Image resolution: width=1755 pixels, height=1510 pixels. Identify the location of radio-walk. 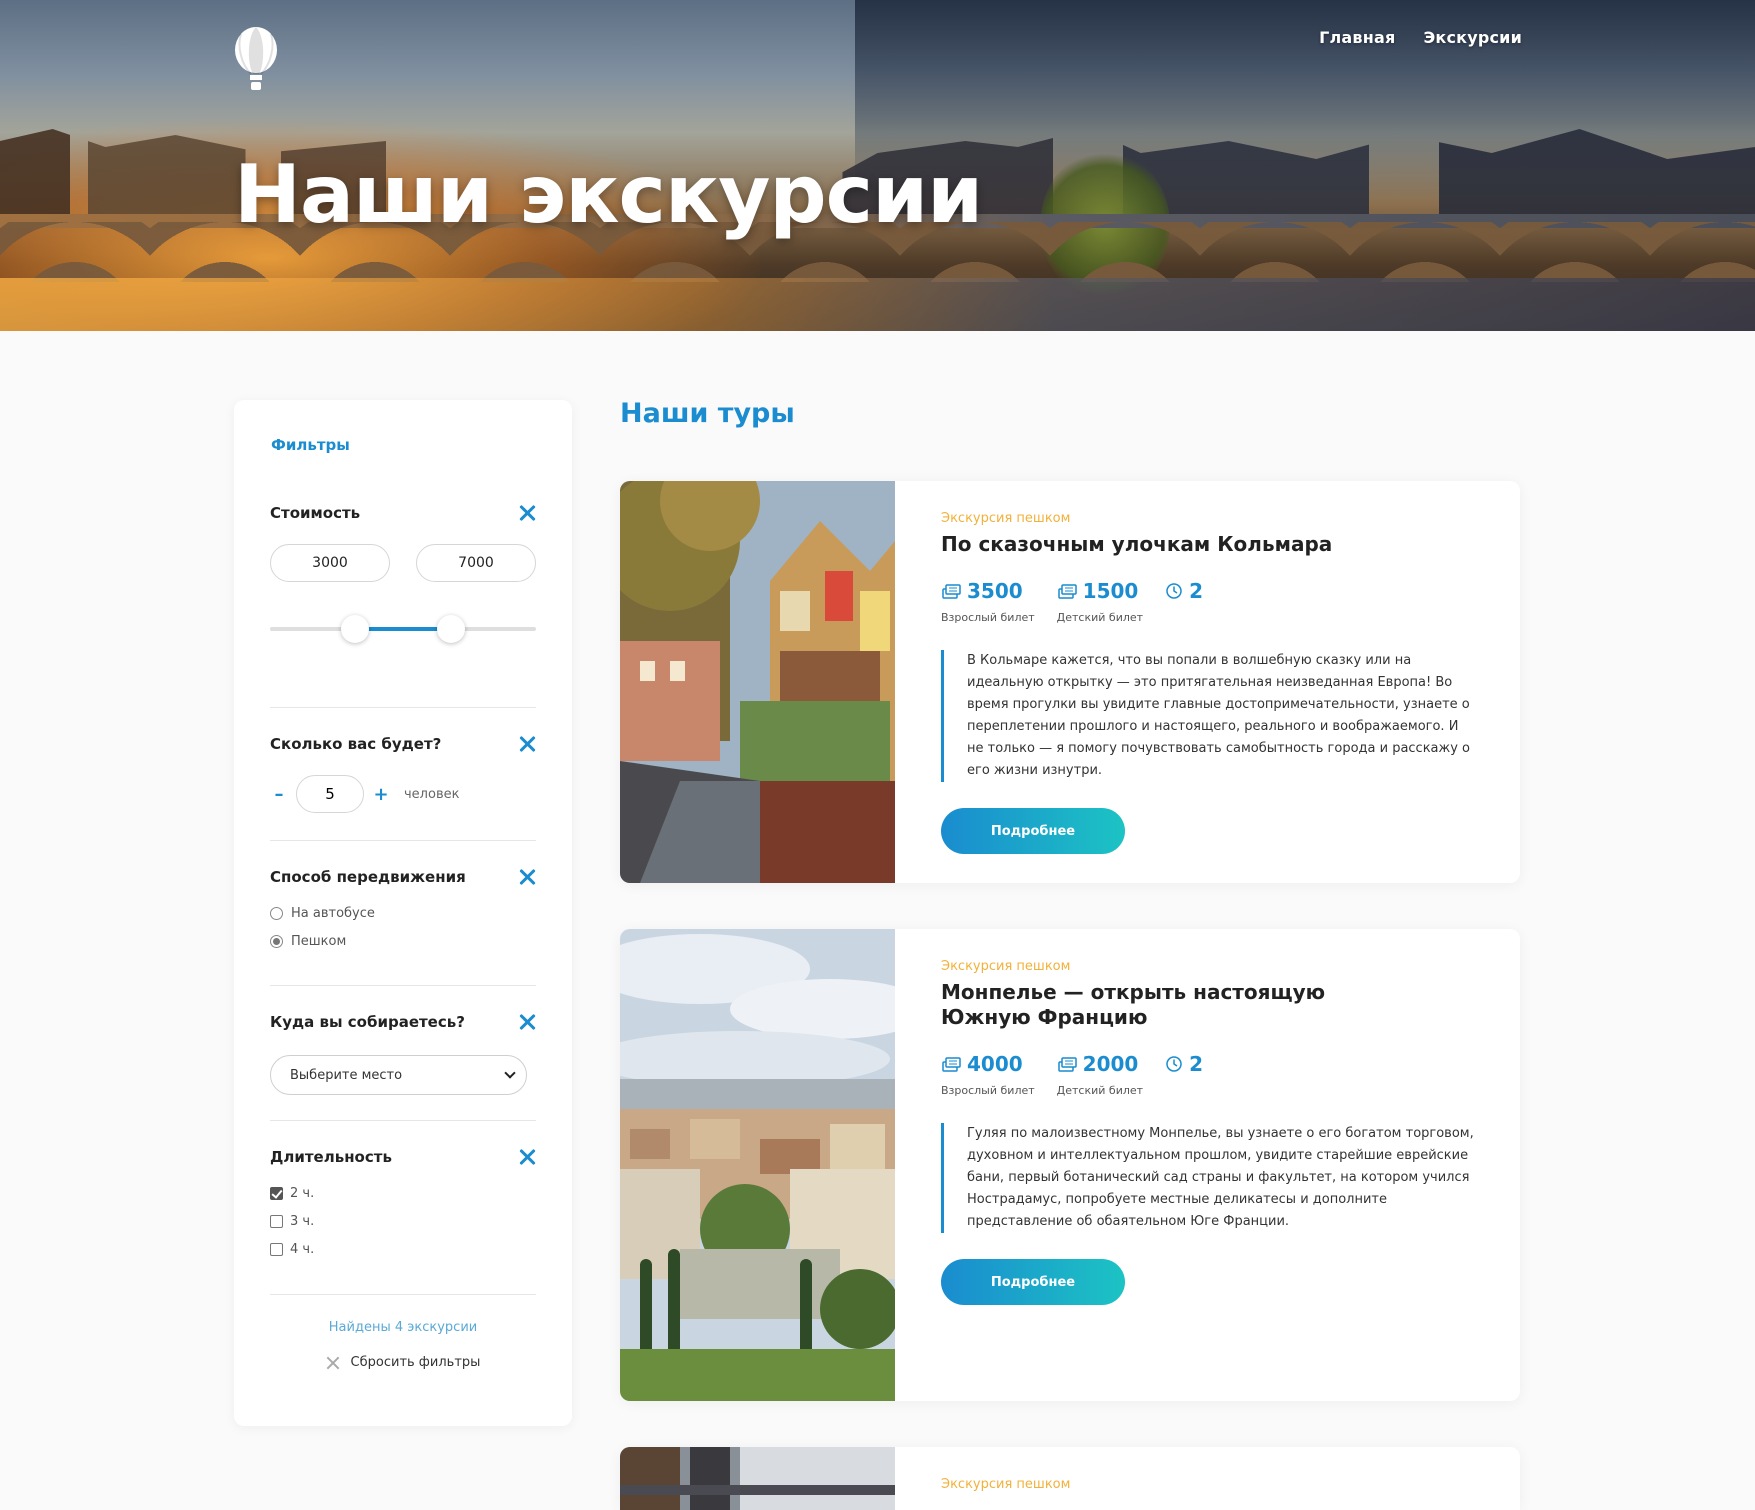
(276, 941).